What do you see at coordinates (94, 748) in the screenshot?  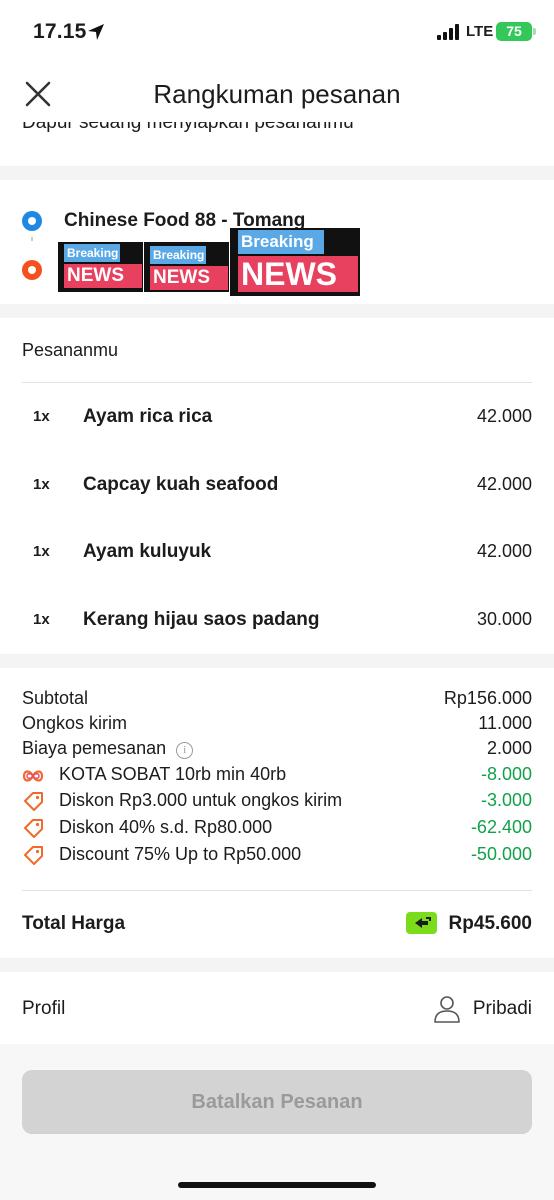 I see `order-fee-label: Biaya pemesanan` at bounding box center [94, 748].